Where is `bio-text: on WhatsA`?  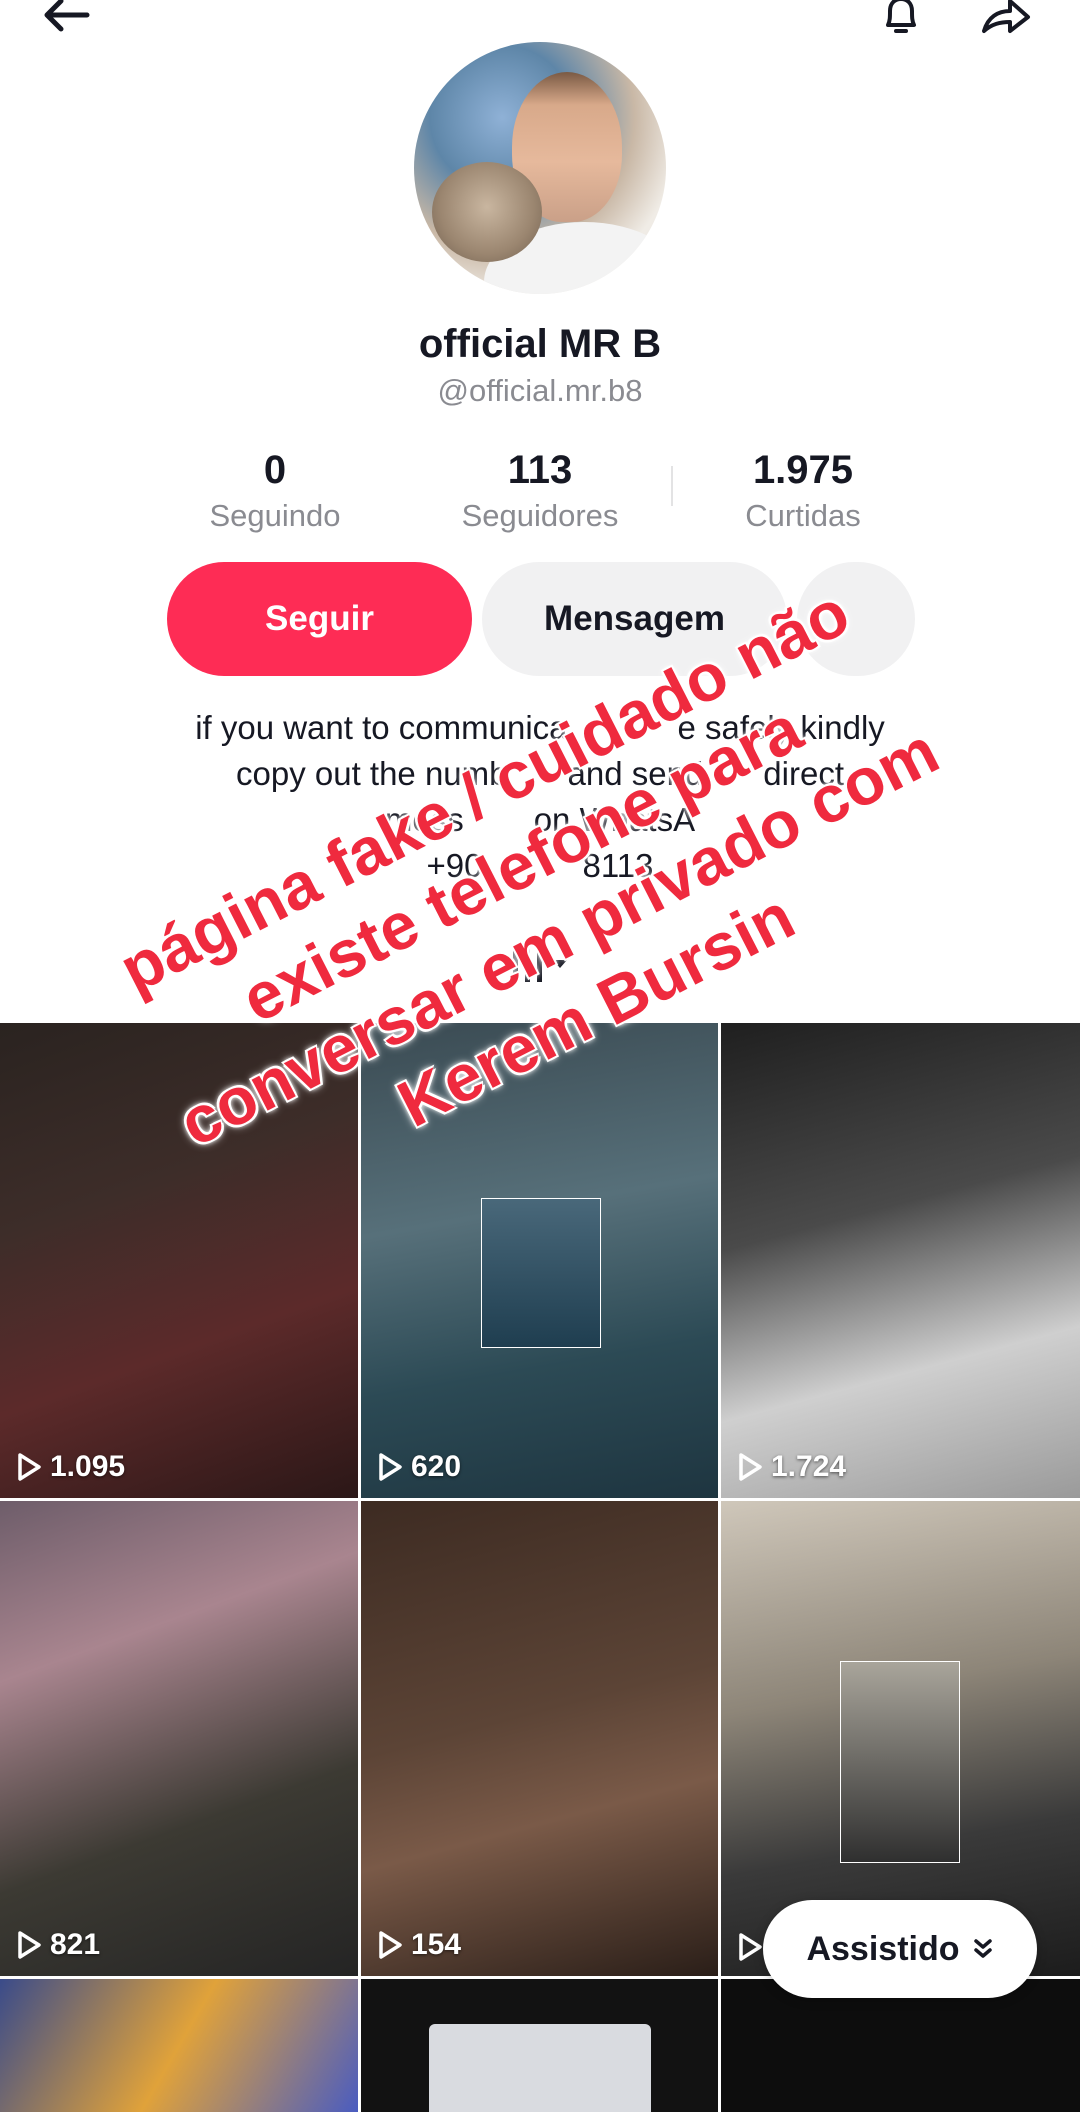 bio-text: on WhatsA is located at coordinates (614, 819).